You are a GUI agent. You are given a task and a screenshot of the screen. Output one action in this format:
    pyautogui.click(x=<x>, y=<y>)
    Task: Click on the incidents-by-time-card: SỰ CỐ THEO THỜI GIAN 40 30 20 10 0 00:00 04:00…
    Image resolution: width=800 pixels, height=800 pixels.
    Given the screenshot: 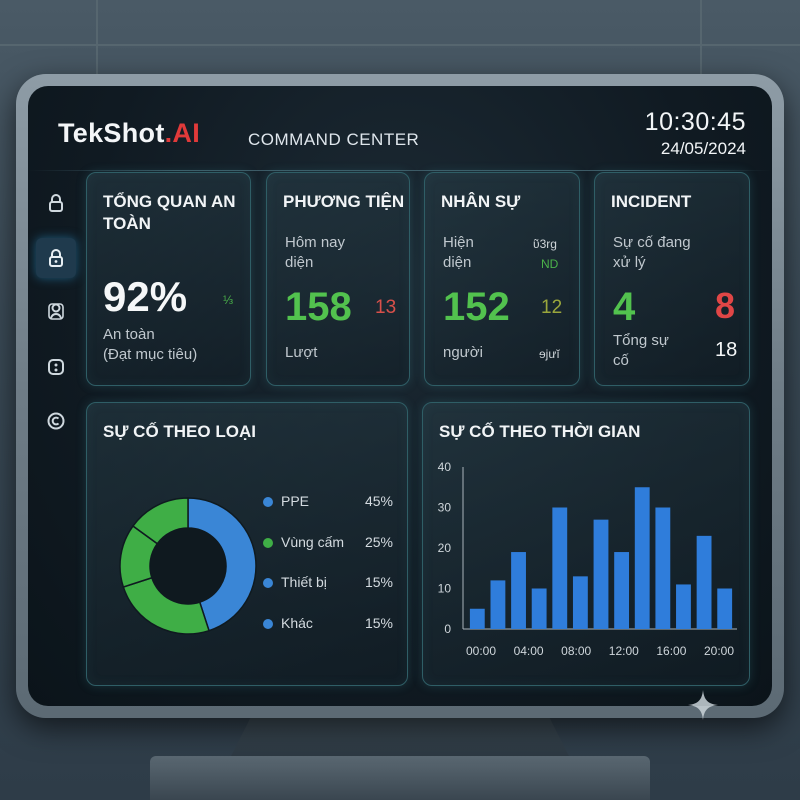 What is the action you would take?
    pyautogui.click(x=586, y=544)
    